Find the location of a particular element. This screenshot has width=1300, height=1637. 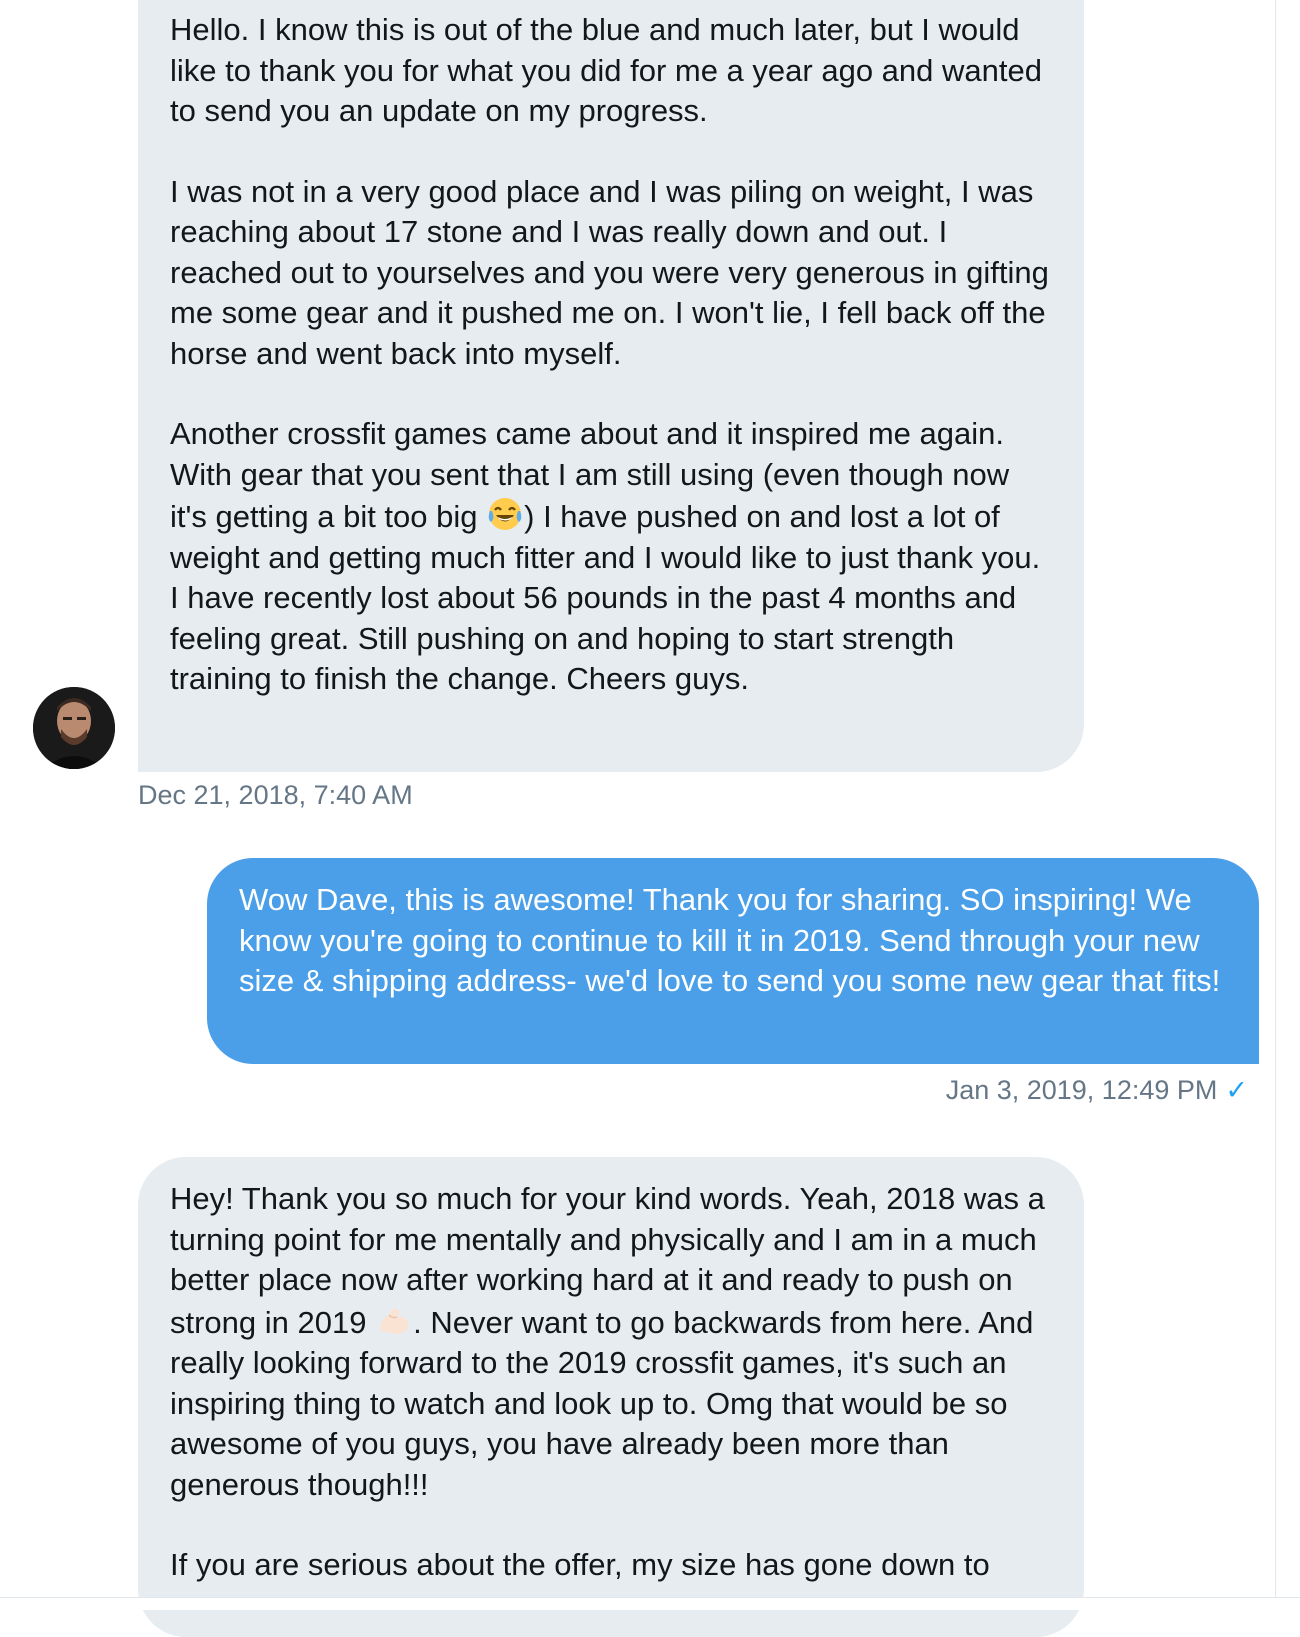

tears-of-joy-emoji-icon is located at coordinates (505, 514).